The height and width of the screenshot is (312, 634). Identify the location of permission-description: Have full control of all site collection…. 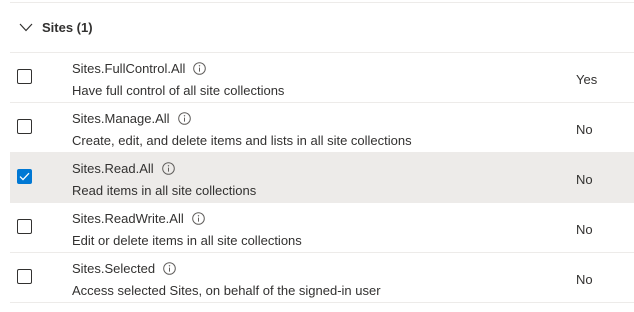
(178, 90).